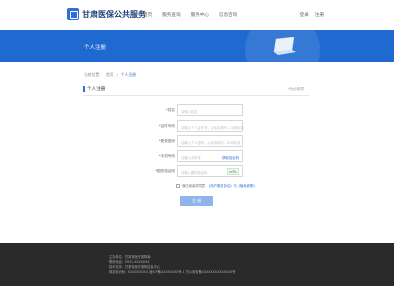 The height and width of the screenshot is (286, 394). I want to click on laptop-icon, so click(284, 46).